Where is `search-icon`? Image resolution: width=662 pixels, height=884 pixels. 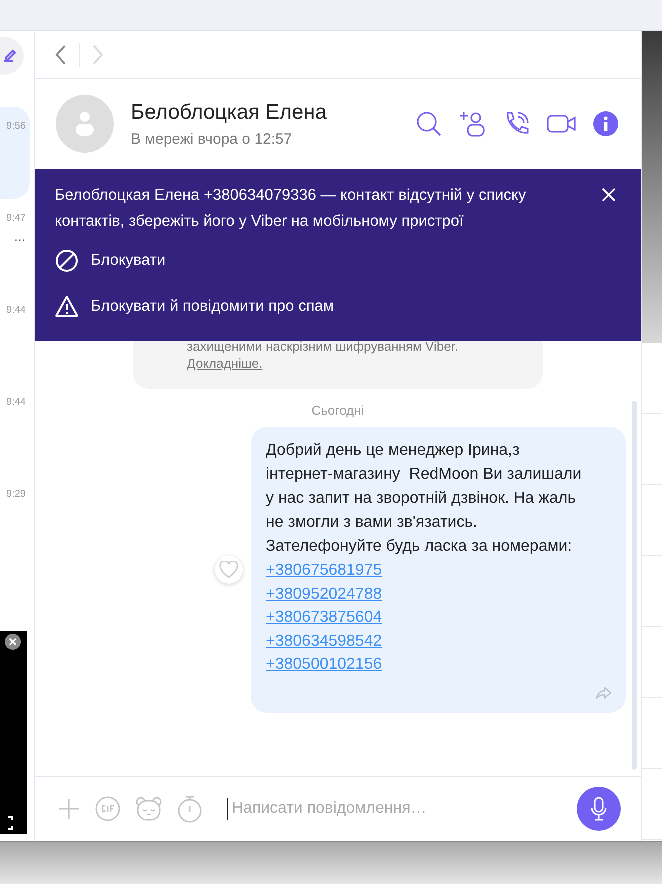
search-icon is located at coordinates (429, 124).